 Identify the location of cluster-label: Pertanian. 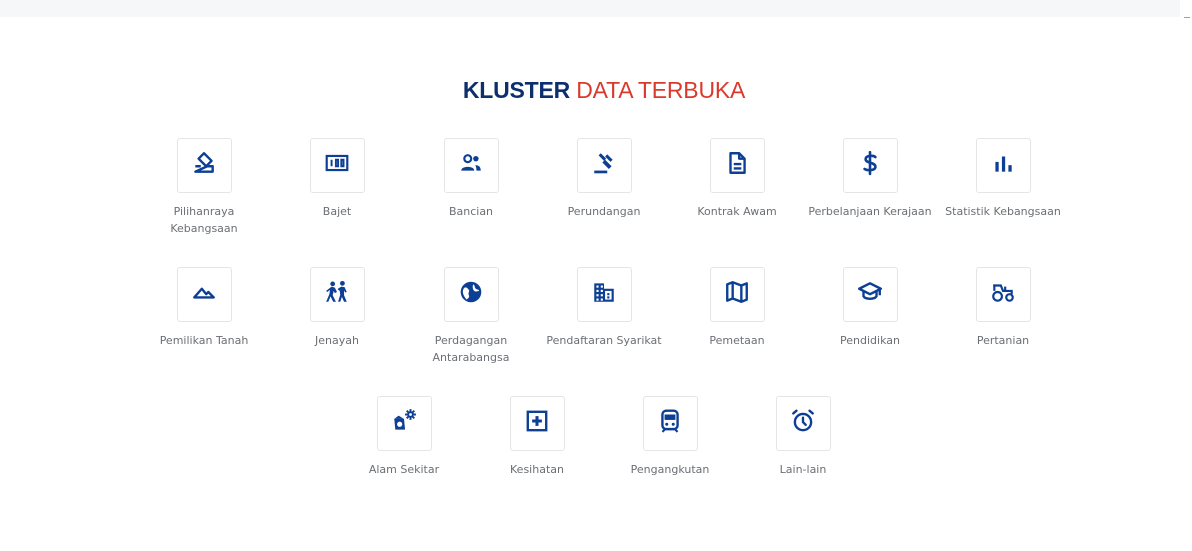
(1003, 340).